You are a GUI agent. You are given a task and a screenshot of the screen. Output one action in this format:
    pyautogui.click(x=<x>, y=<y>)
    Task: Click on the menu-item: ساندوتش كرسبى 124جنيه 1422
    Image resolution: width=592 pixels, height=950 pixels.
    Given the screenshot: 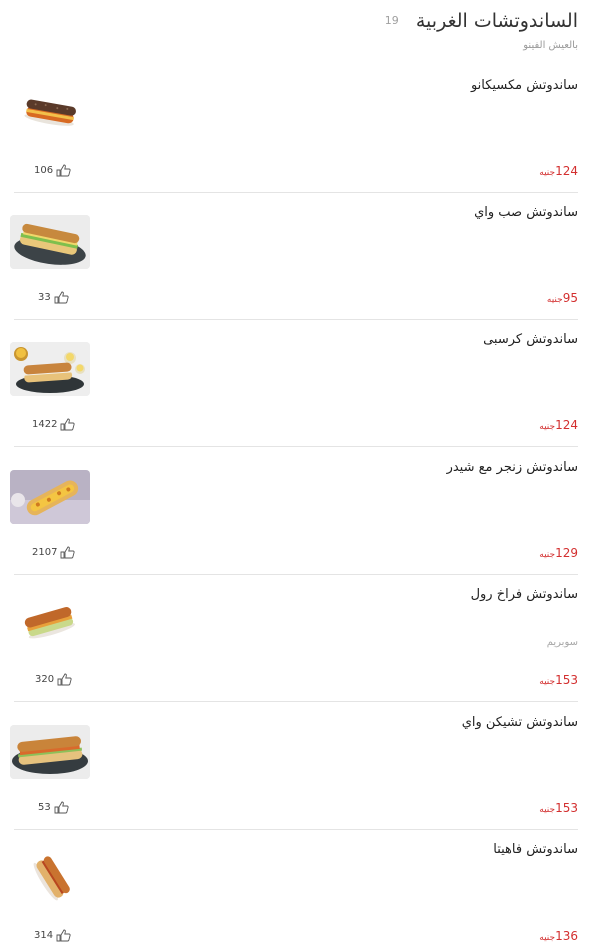 What is the action you would take?
    pyautogui.click(x=294, y=383)
    